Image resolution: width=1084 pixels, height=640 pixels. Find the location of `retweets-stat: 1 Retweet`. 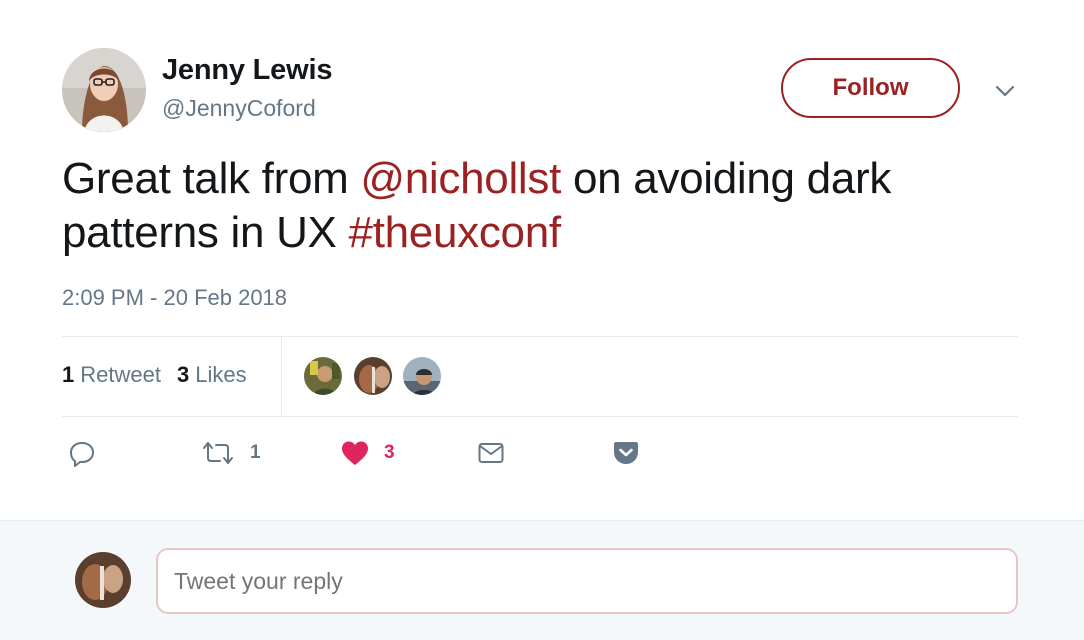

retweets-stat: 1 Retweet is located at coordinates (111, 375).